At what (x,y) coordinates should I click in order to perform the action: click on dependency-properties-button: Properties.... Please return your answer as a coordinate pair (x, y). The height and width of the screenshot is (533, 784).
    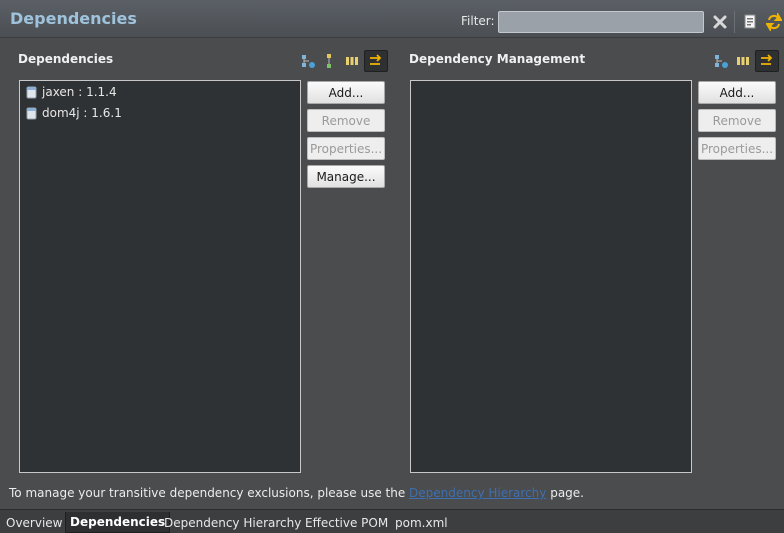
    Looking at the image, I should click on (346, 148).